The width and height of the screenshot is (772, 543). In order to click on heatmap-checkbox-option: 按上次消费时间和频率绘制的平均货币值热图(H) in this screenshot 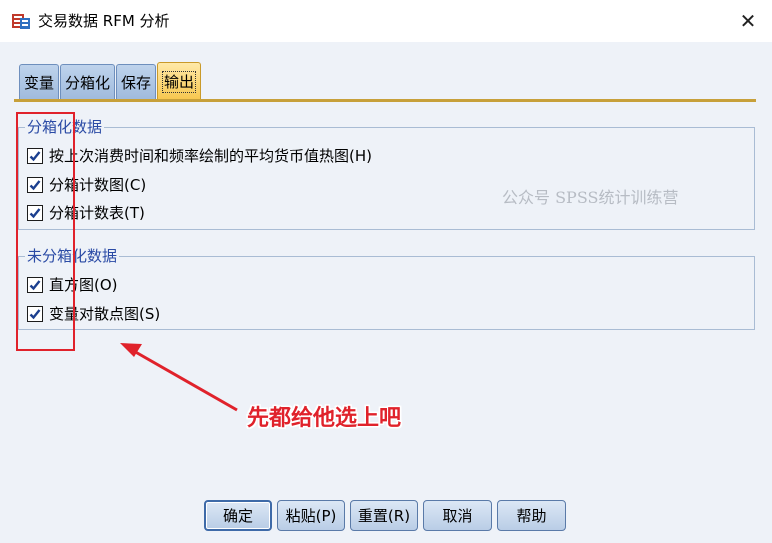, I will do `click(199, 156)`.